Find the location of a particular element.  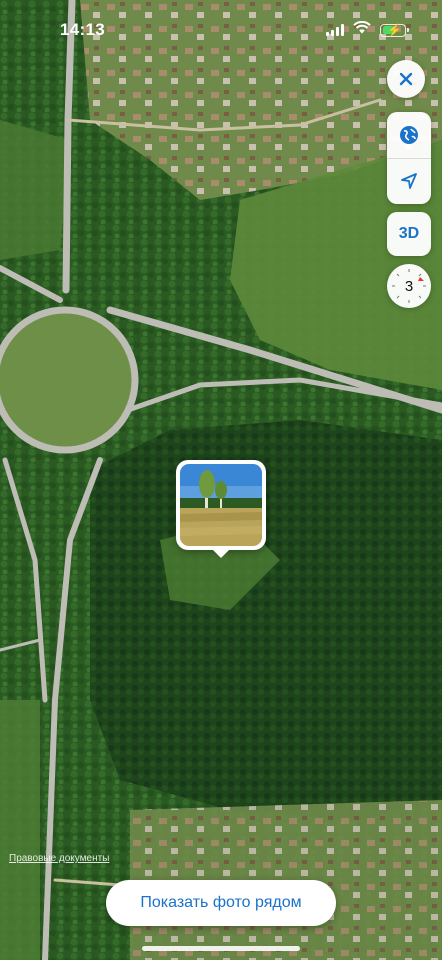

globe-icon is located at coordinates (409, 134).